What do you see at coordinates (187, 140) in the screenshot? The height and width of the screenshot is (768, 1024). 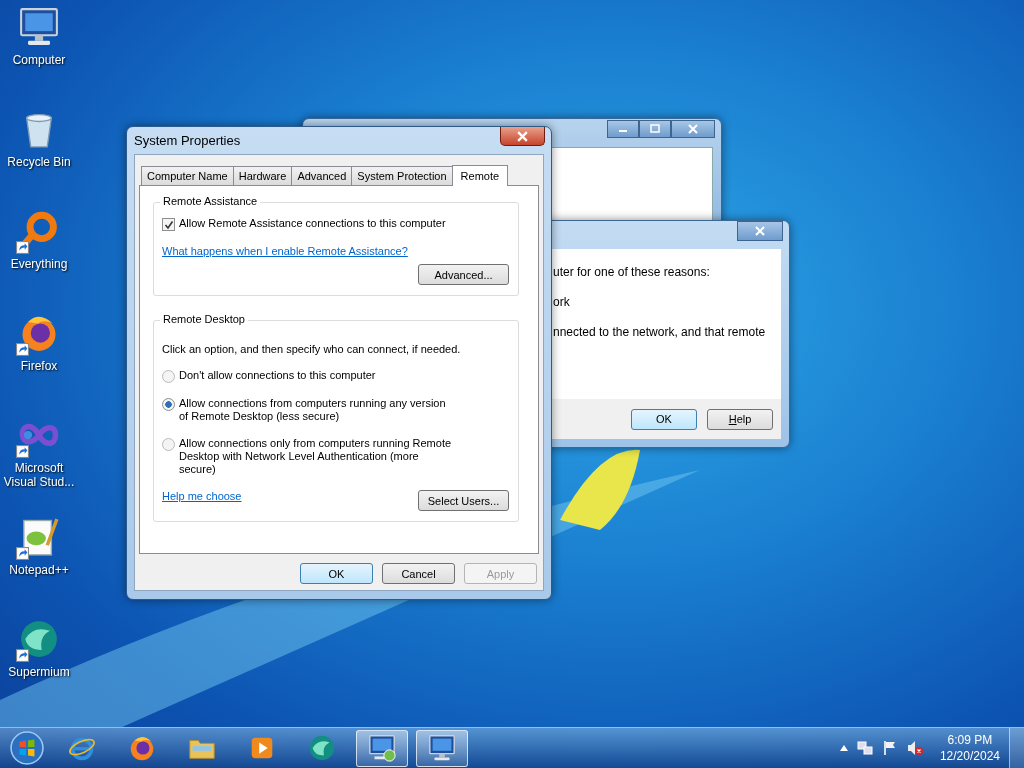 I see `window-title: System Properties` at bounding box center [187, 140].